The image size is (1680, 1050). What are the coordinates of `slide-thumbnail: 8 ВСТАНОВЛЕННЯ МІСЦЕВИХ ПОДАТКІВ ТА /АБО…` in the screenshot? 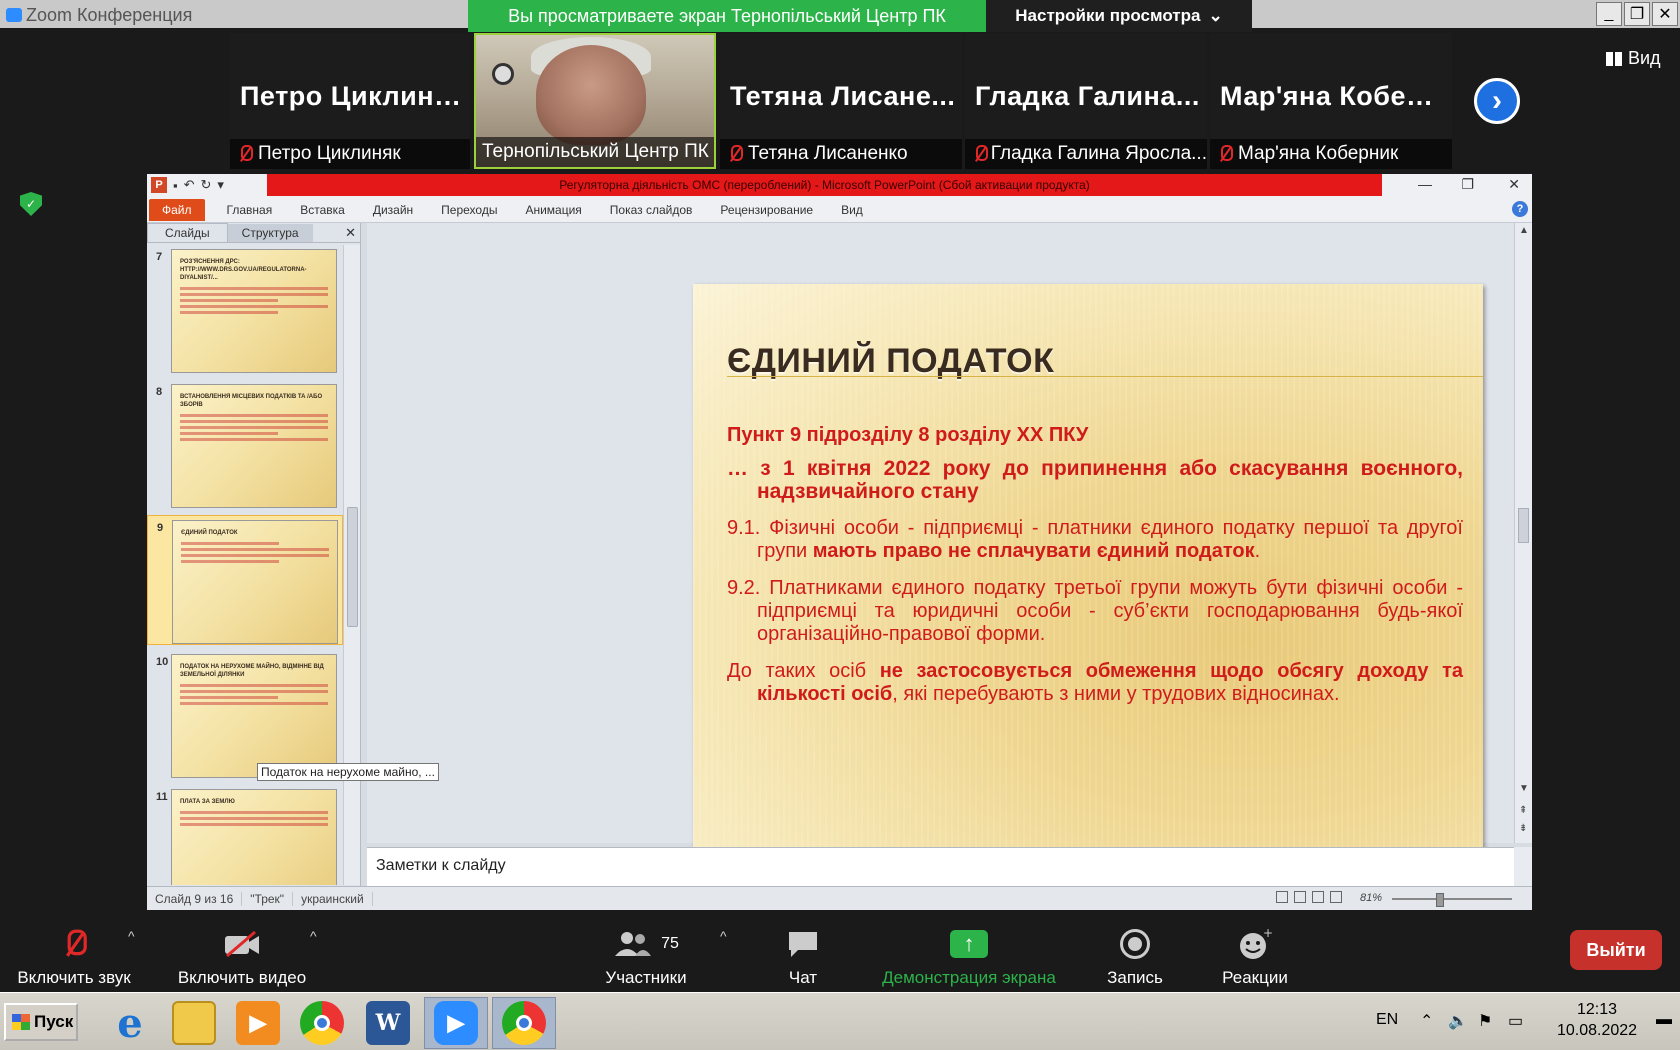 It's located at (245, 445).